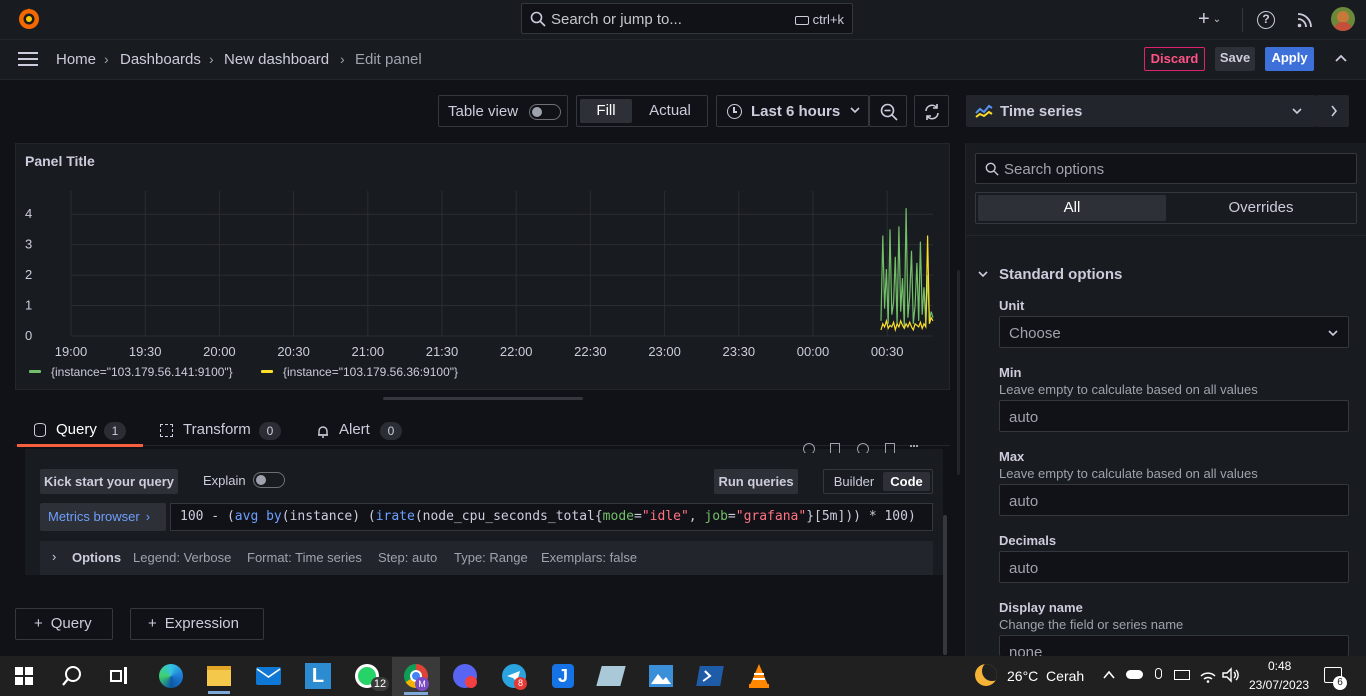 The image size is (1366, 696). What do you see at coordinates (72, 676) in the screenshot?
I see `taskbar-search-icon` at bounding box center [72, 676].